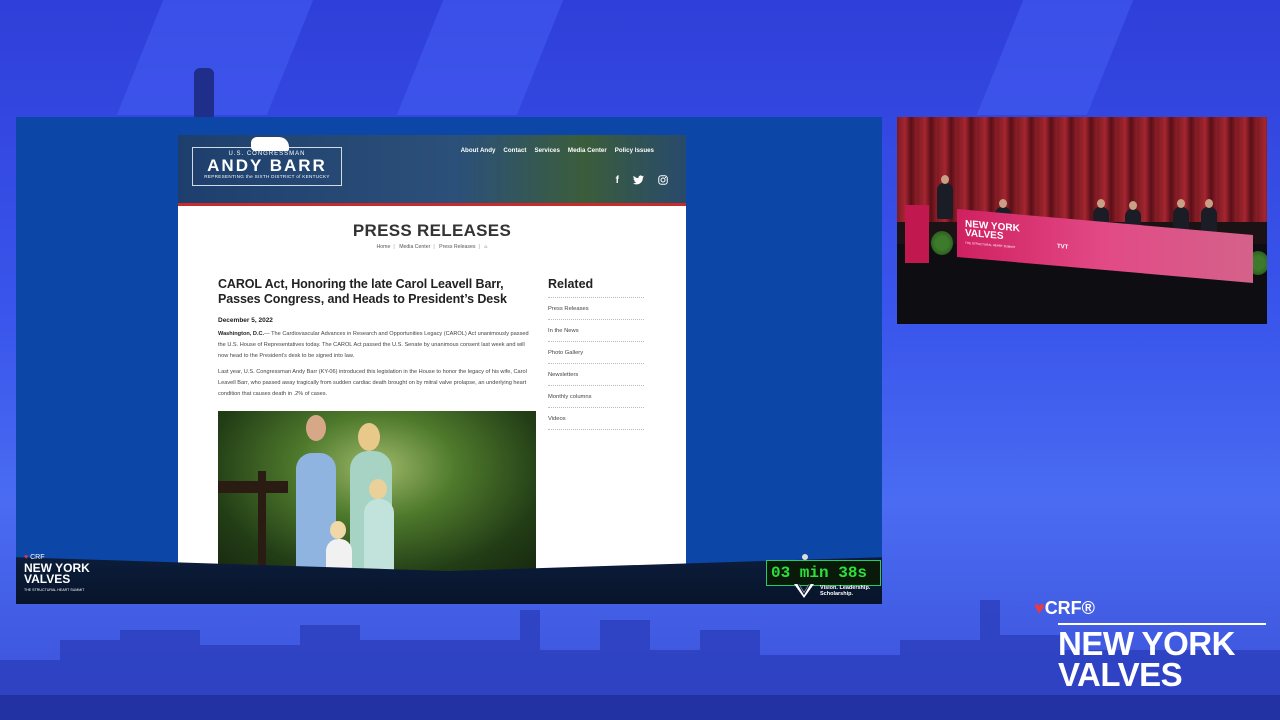  Describe the element at coordinates (638, 181) in the screenshot. I see `twitter-icon` at that location.